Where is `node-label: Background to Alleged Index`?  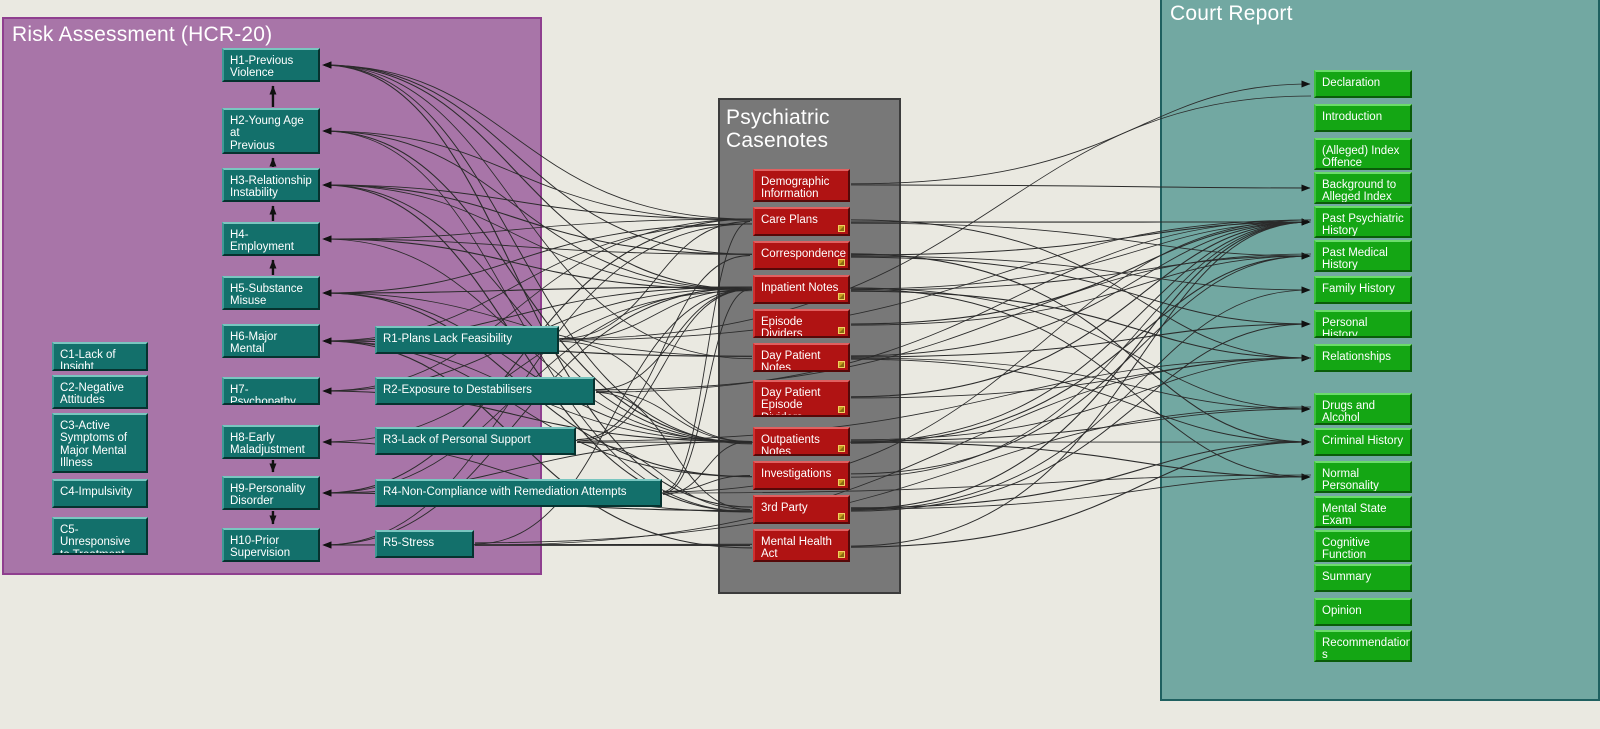 node-label: Background to Alleged Index is located at coordinates (1359, 191).